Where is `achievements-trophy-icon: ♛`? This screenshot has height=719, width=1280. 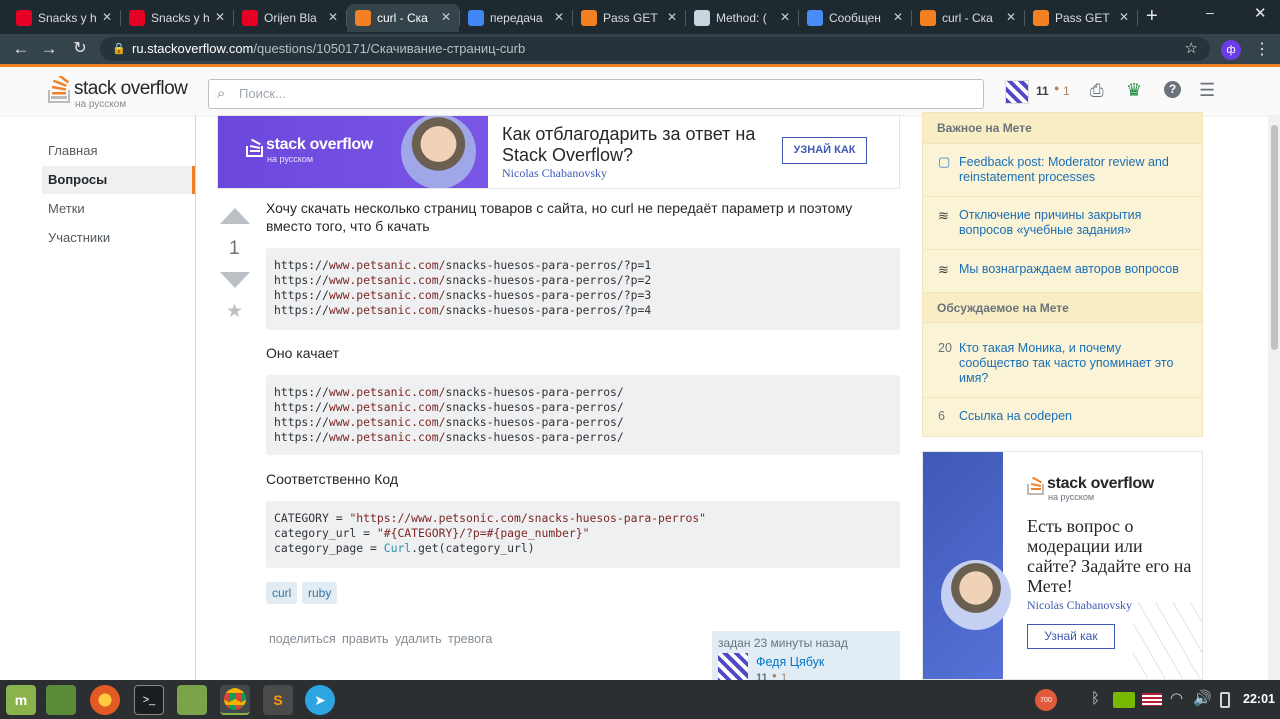
achievements-trophy-icon: ♛ is located at coordinates (1134, 90).